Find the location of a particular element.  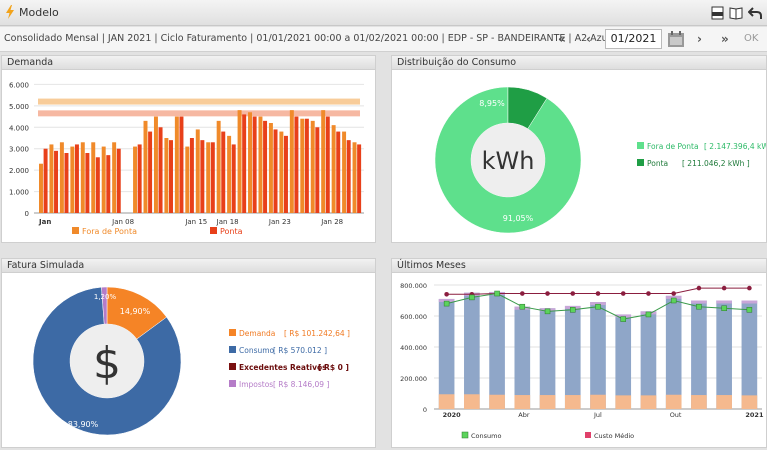

y-tick-label: 0 is located at coordinates (425, 410).